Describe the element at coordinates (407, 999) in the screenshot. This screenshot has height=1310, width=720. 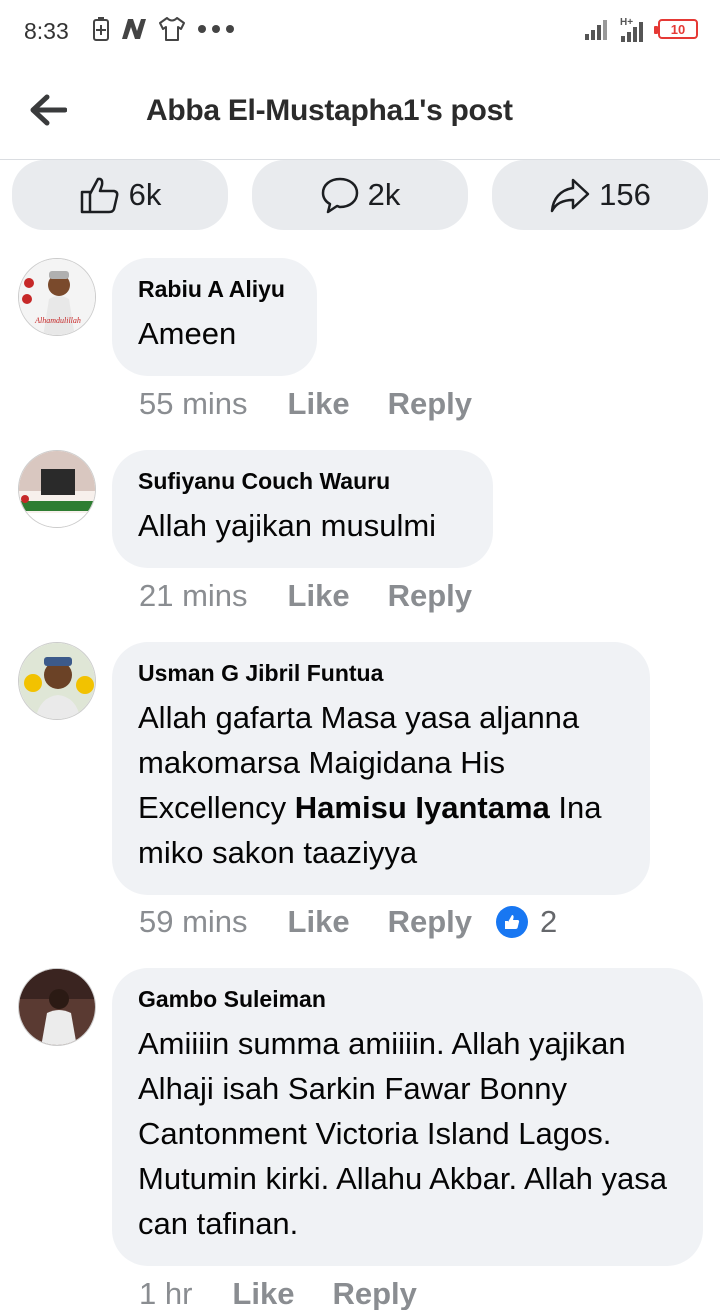
I see `comment-author: Gambo Suleiman` at that location.